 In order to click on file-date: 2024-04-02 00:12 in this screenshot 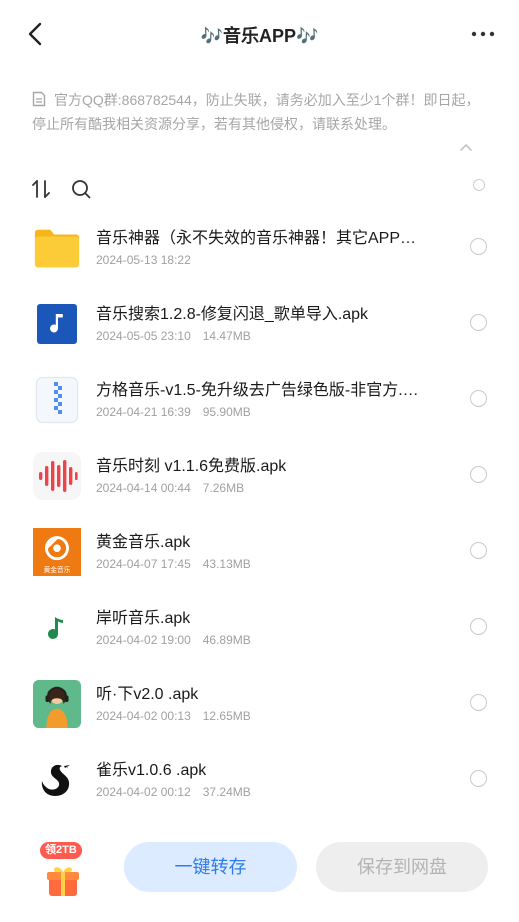, I will do `click(143, 792)`.